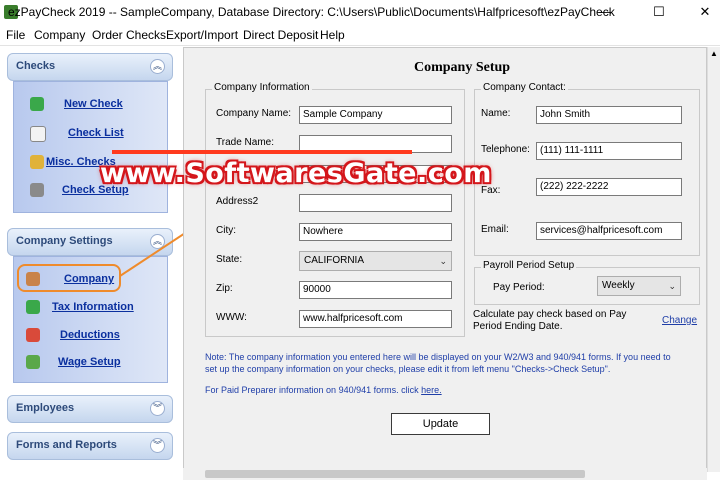 This screenshot has width=720, height=480. What do you see at coordinates (33, 307) in the screenshot?
I see `tax-icon` at bounding box center [33, 307].